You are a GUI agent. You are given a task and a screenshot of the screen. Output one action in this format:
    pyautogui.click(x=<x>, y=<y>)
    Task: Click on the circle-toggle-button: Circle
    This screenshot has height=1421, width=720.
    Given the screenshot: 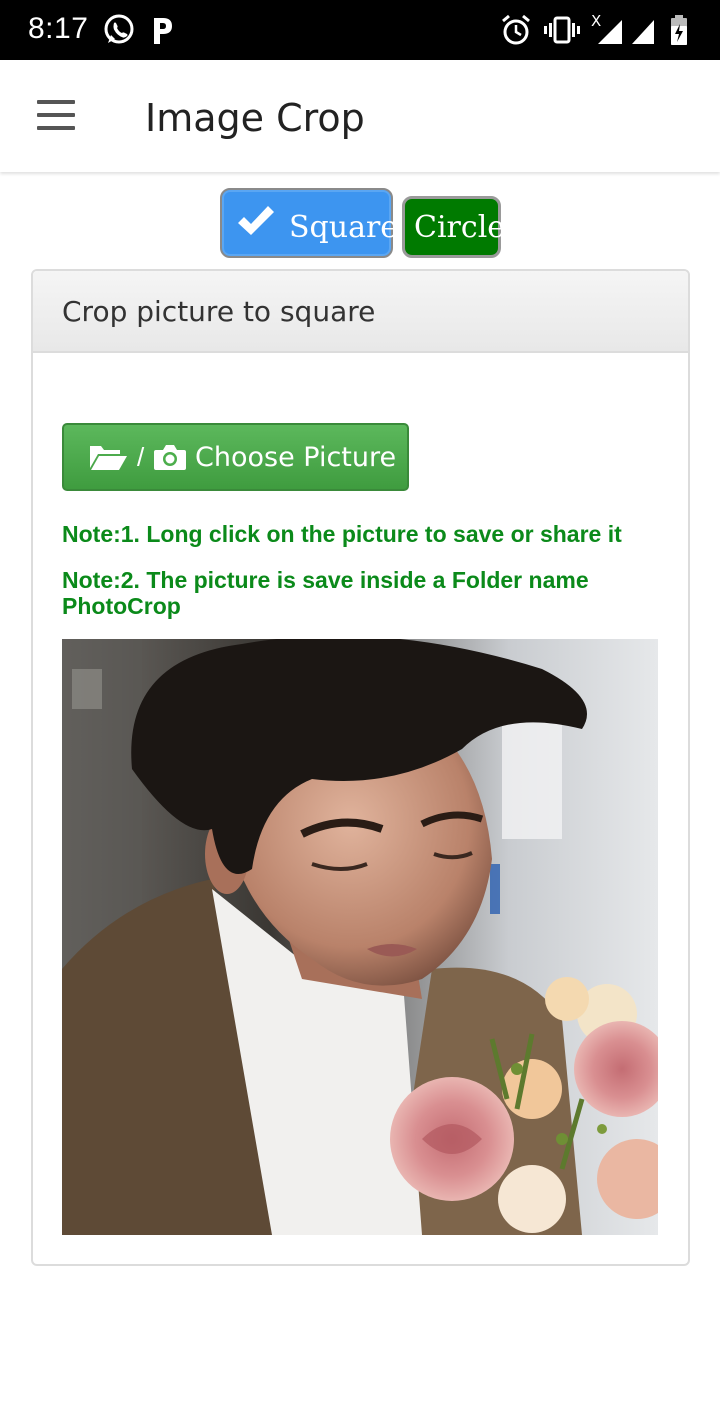 What is the action you would take?
    pyautogui.click(x=453, y=227)
    